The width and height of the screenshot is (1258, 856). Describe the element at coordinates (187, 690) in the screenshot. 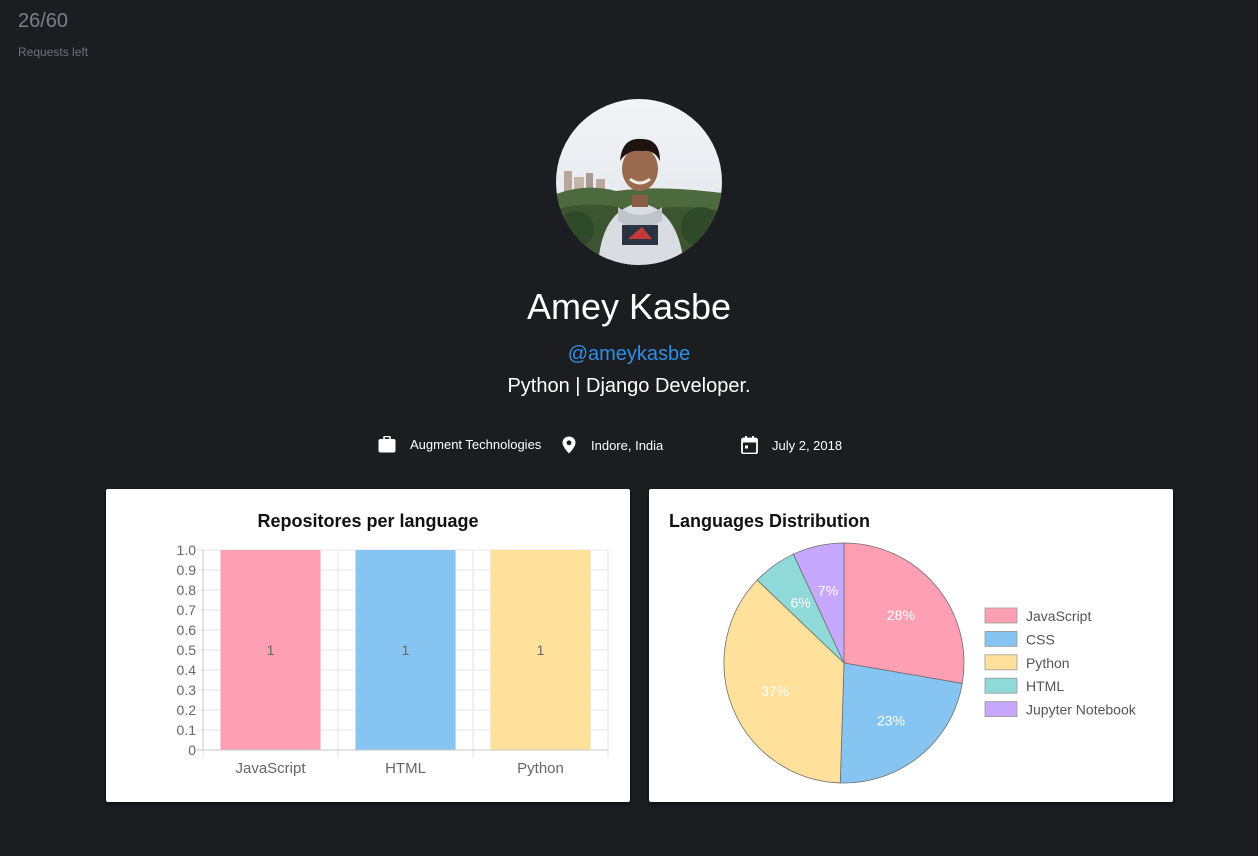

I see `y-tick-label: 0.3` at that location.